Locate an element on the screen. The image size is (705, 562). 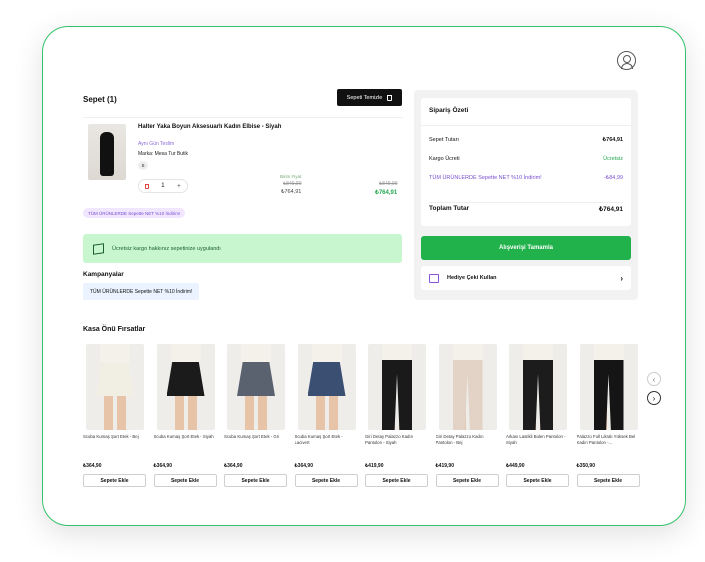
carousel-next-button: › is located at coordinates (654, 398).